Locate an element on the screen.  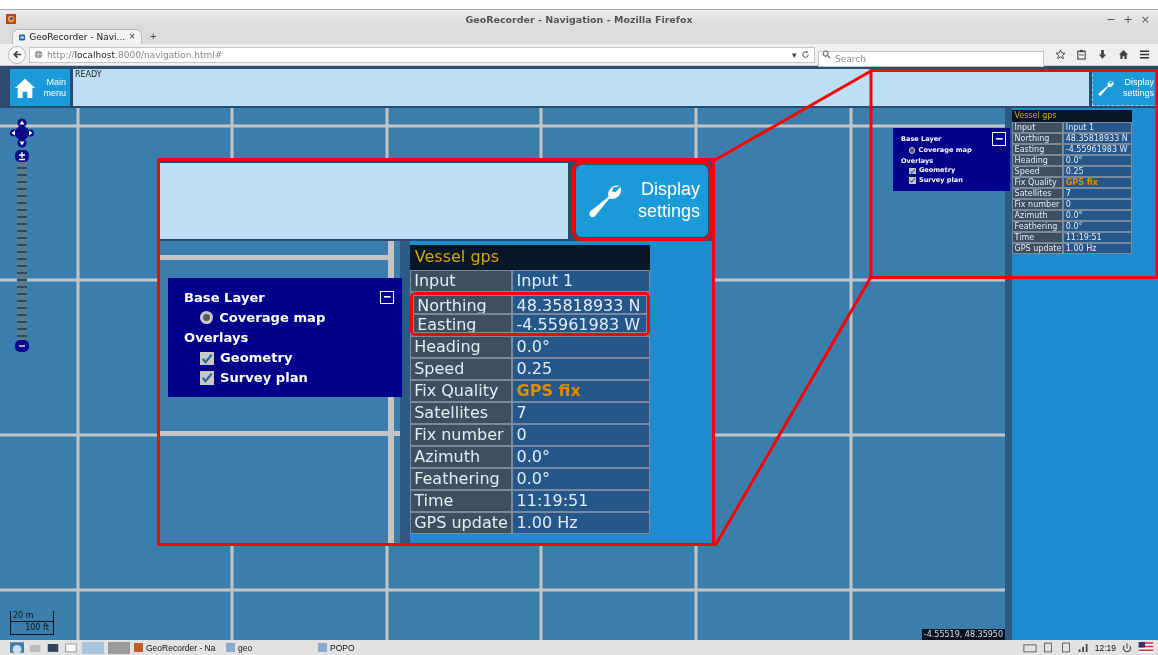
window-title: GeoRecorder - Navigation - Mozilla Firefox is located at coordinates (579, 19).